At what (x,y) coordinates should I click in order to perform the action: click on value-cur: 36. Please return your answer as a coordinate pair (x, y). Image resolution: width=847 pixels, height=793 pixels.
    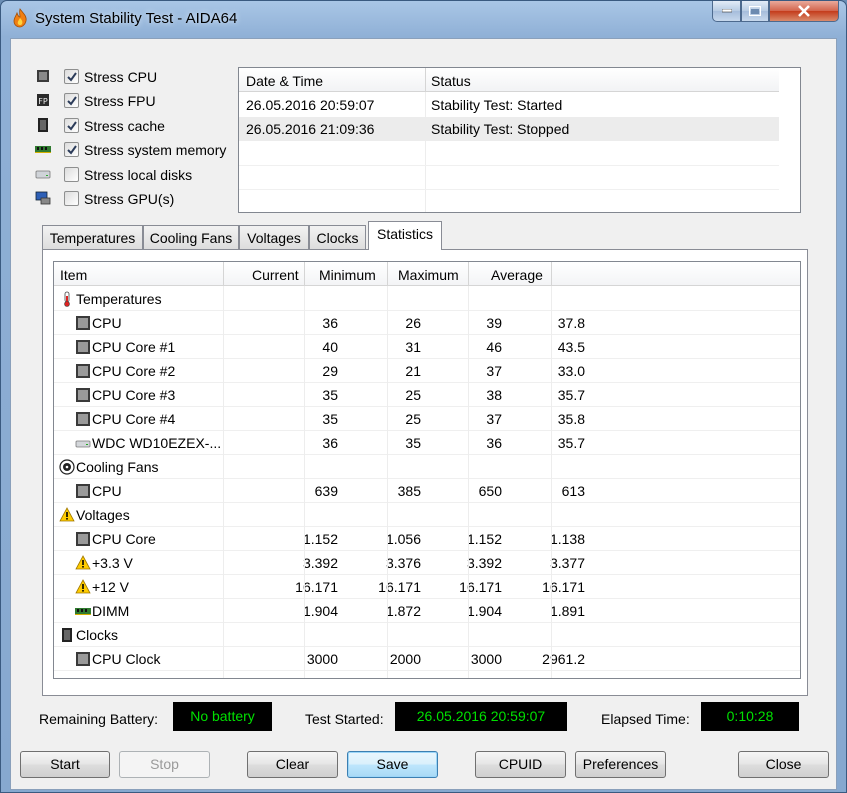
    Looking at the image, I should click on (330, 443).